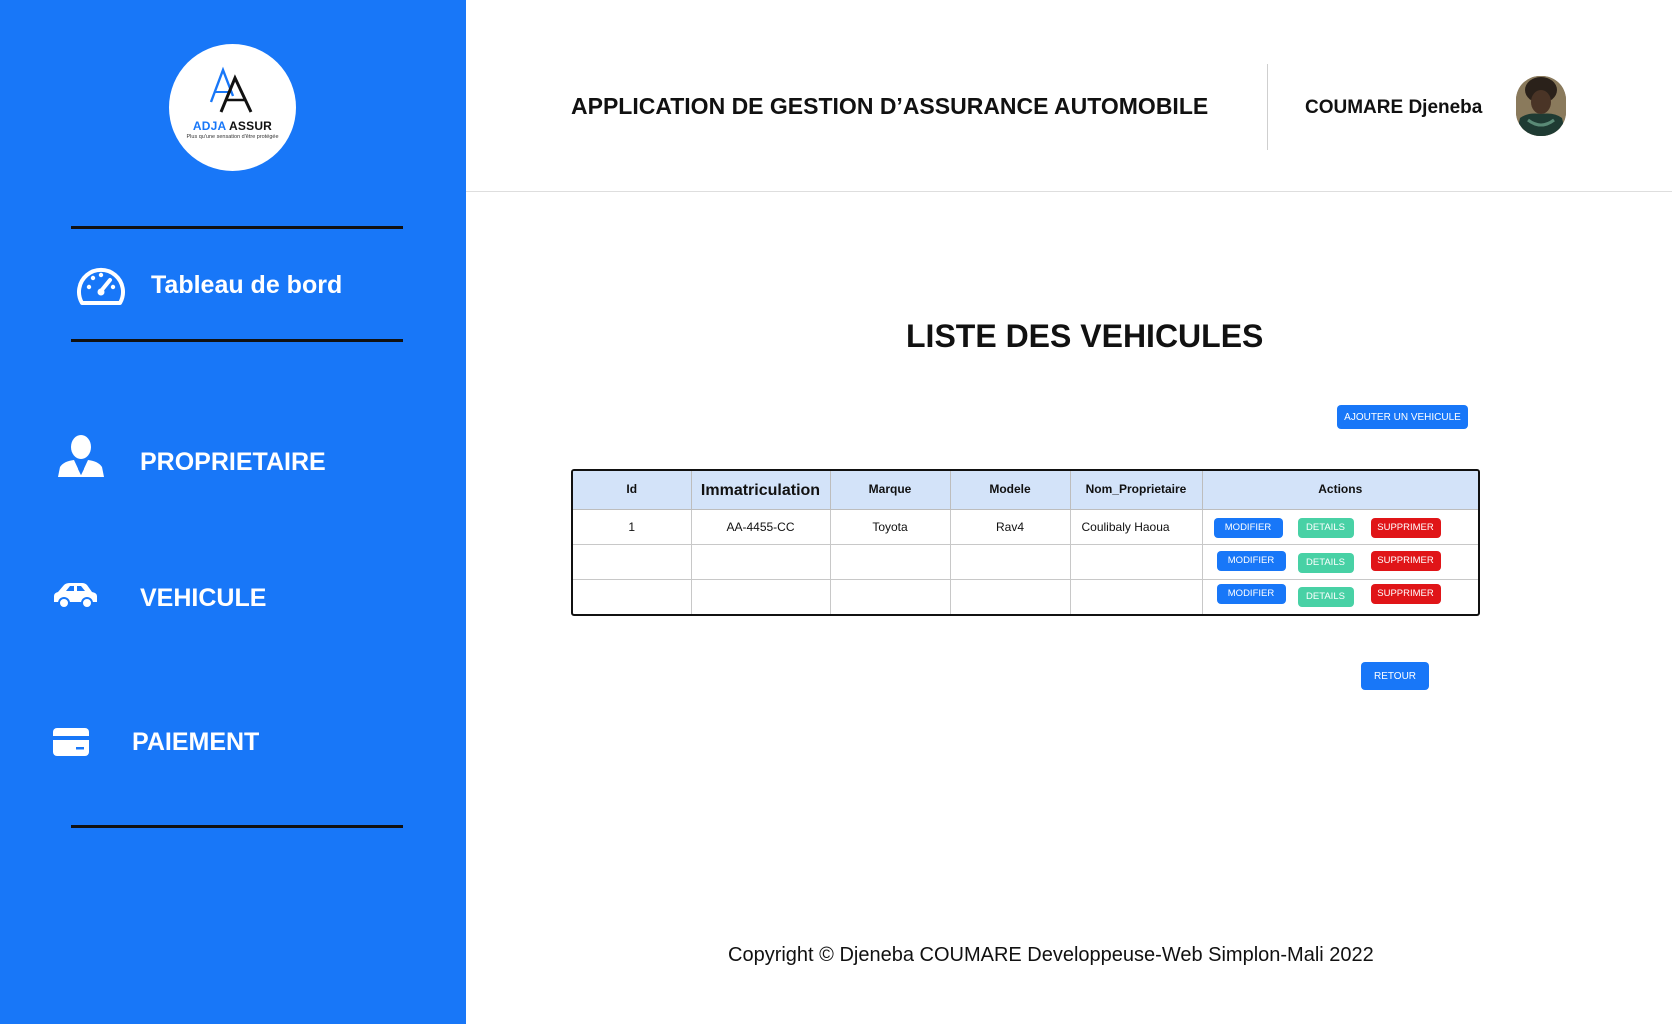  What do you see at coordinates (1340, 490) in the screenshot?
I see `column-header-actions: Actions` at bounding box center [1340, 490].